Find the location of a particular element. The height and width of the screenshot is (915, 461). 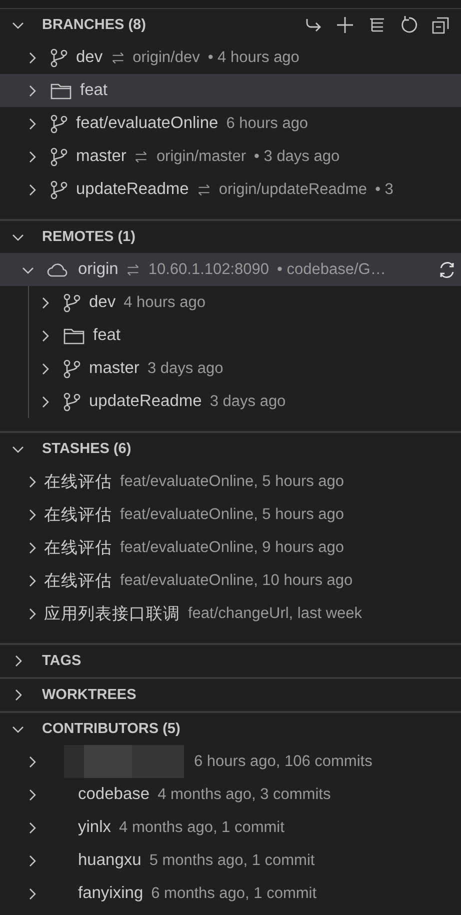

item-description: • 3 is located at coordinates (384, 189).